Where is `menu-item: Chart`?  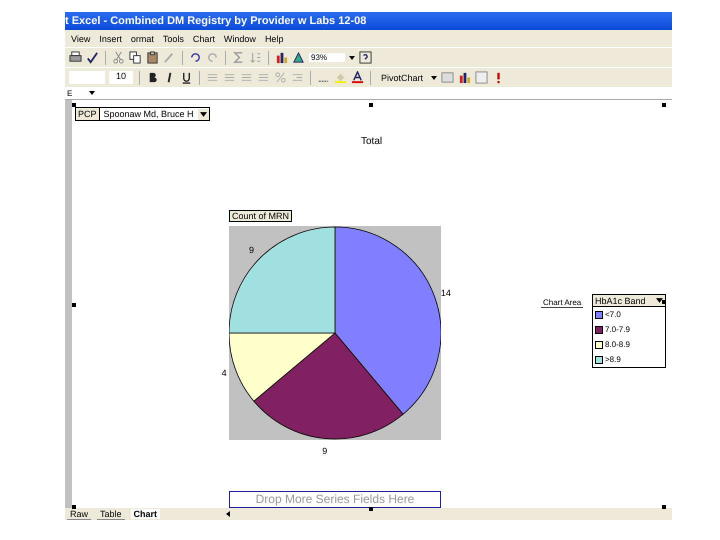
menu-item: Chart is located at coordinates (203, 39).